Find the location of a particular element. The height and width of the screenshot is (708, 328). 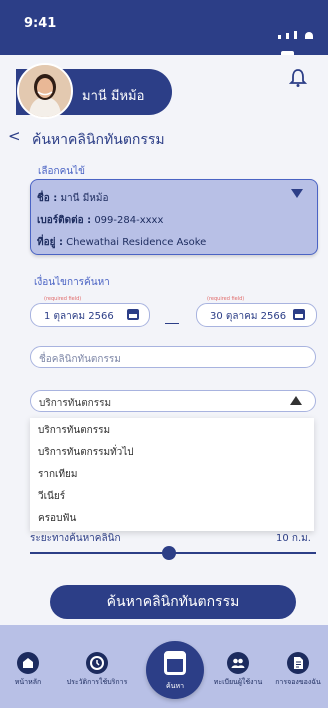

start-date-field: 1 ตุลาคม 2566 is located at coordinates (90, 315).